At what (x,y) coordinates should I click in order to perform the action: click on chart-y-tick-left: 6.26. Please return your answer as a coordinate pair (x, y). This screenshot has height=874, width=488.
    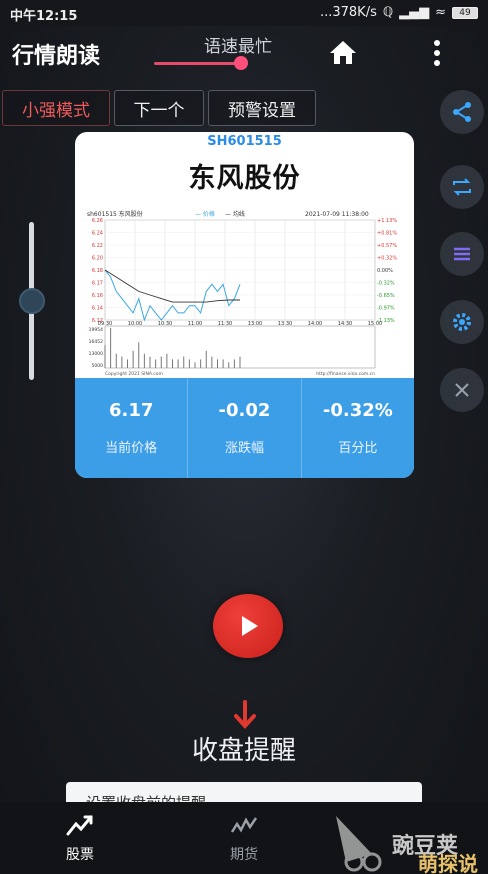
    Looking at the image, I should click on (97, 221).